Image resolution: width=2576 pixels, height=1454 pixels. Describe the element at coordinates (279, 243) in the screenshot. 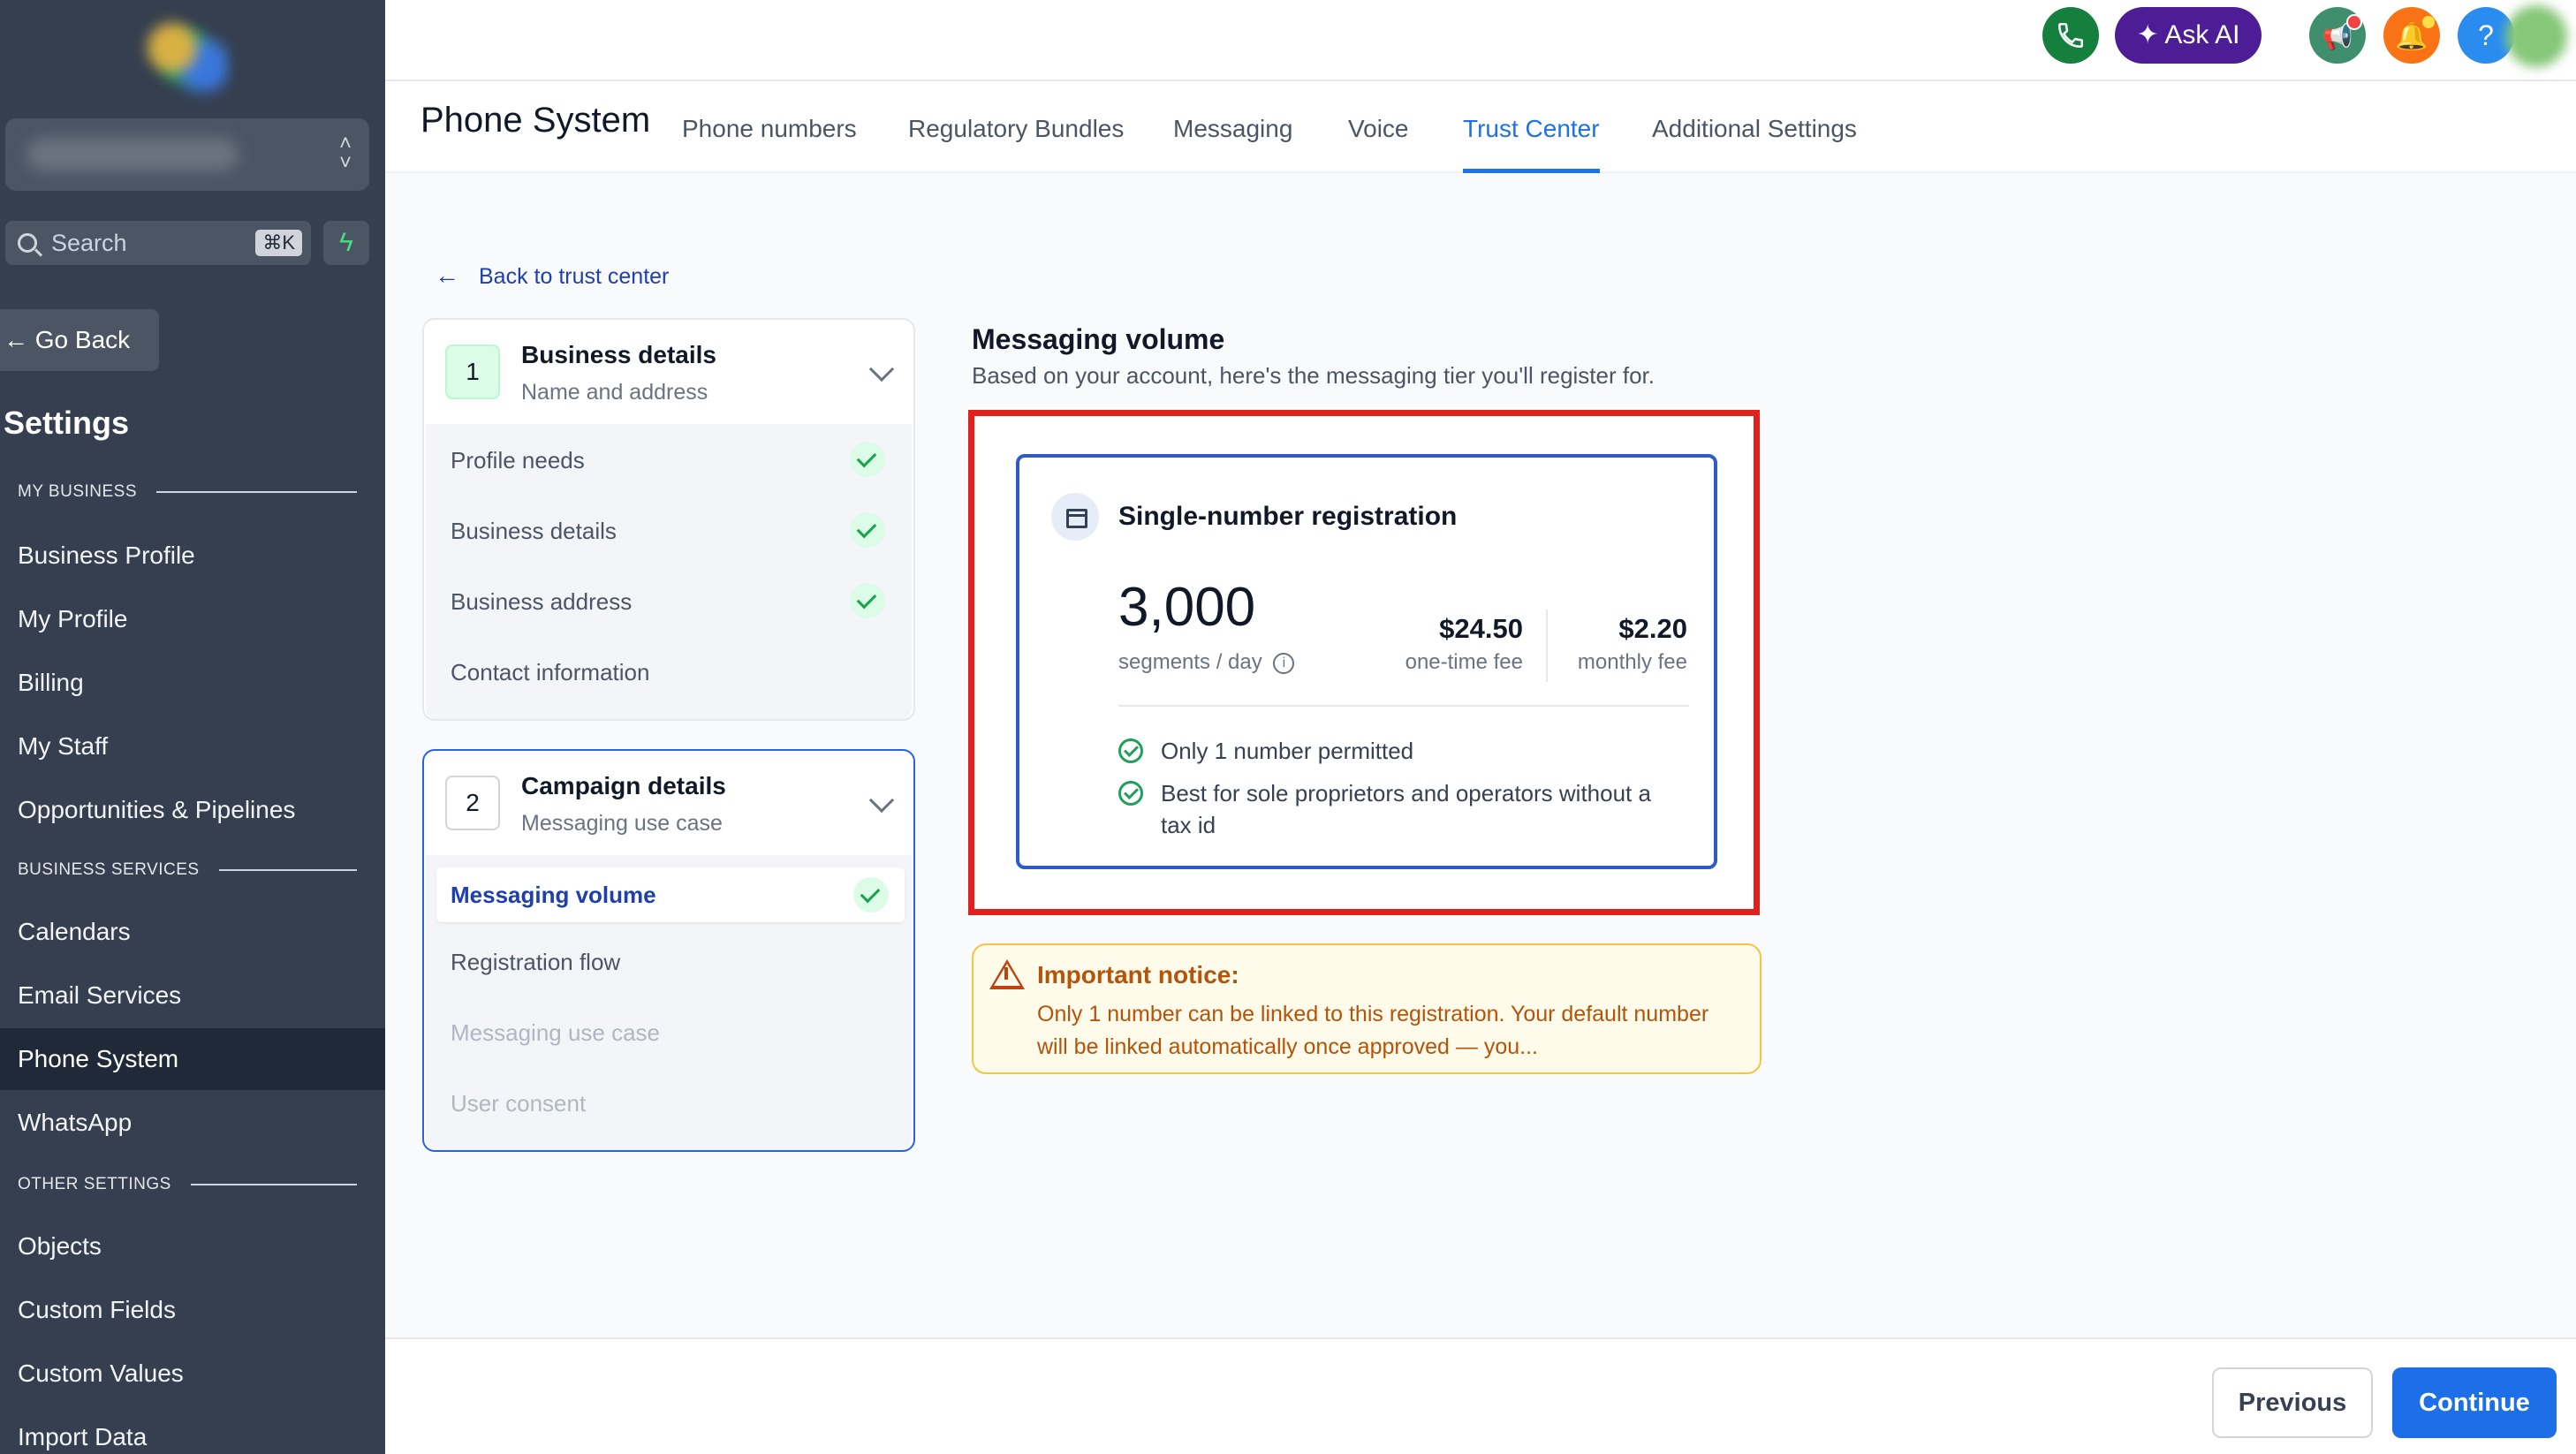

I see `search-shortcut: ⌘K` at that location.